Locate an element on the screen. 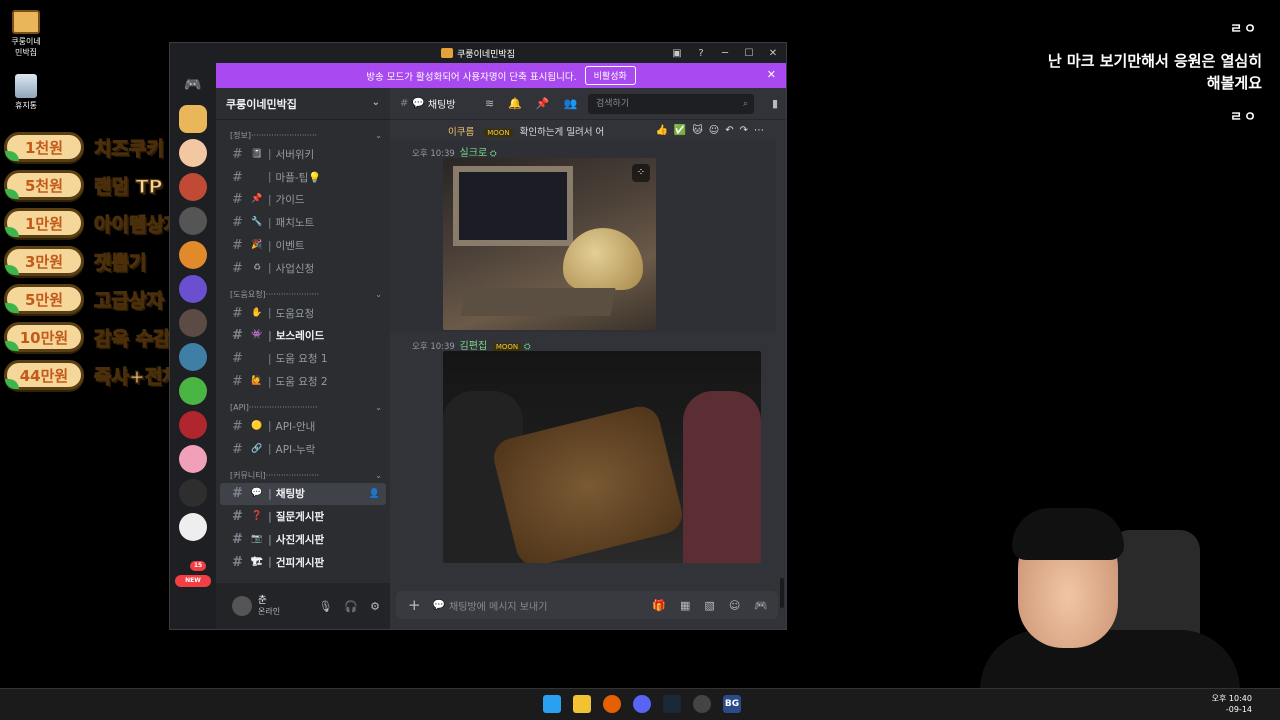 Image resolution: width=1280 pixels, height=720 pixels. close-button: ✕ is located at coordinates (773, 53).